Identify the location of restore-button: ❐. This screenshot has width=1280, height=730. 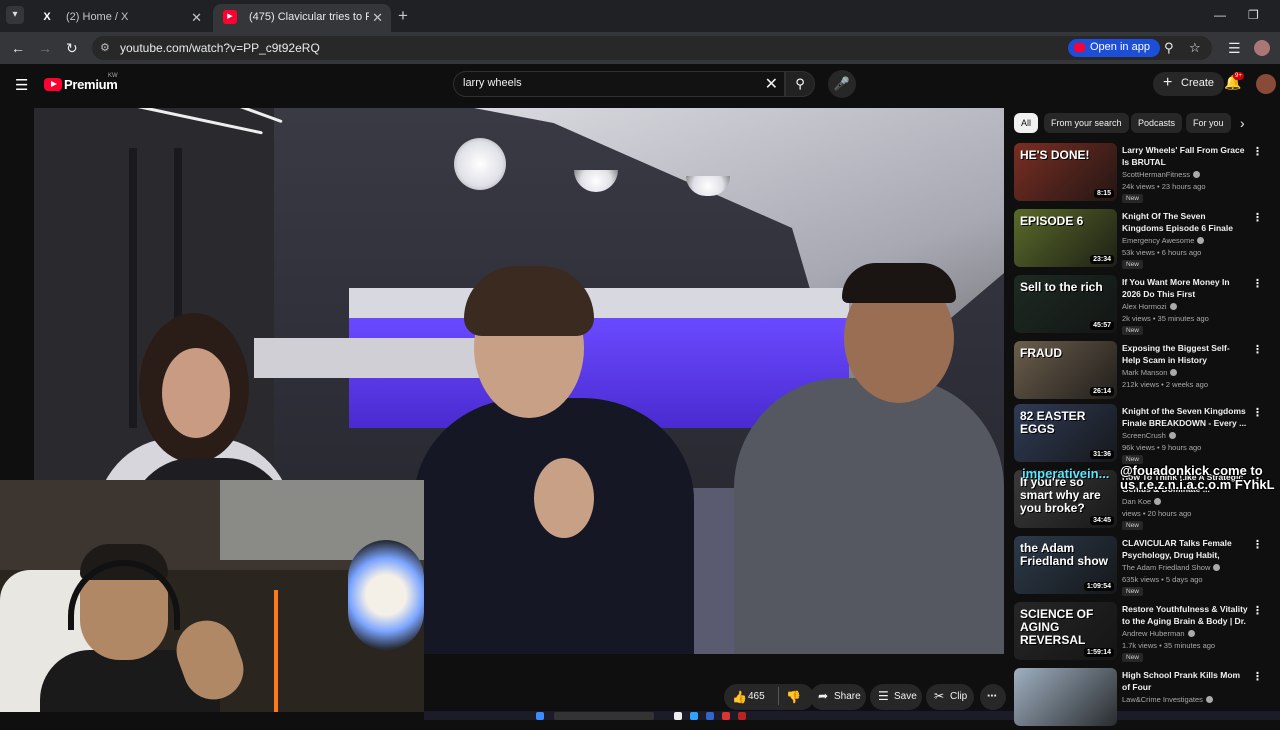
(1253, 15).